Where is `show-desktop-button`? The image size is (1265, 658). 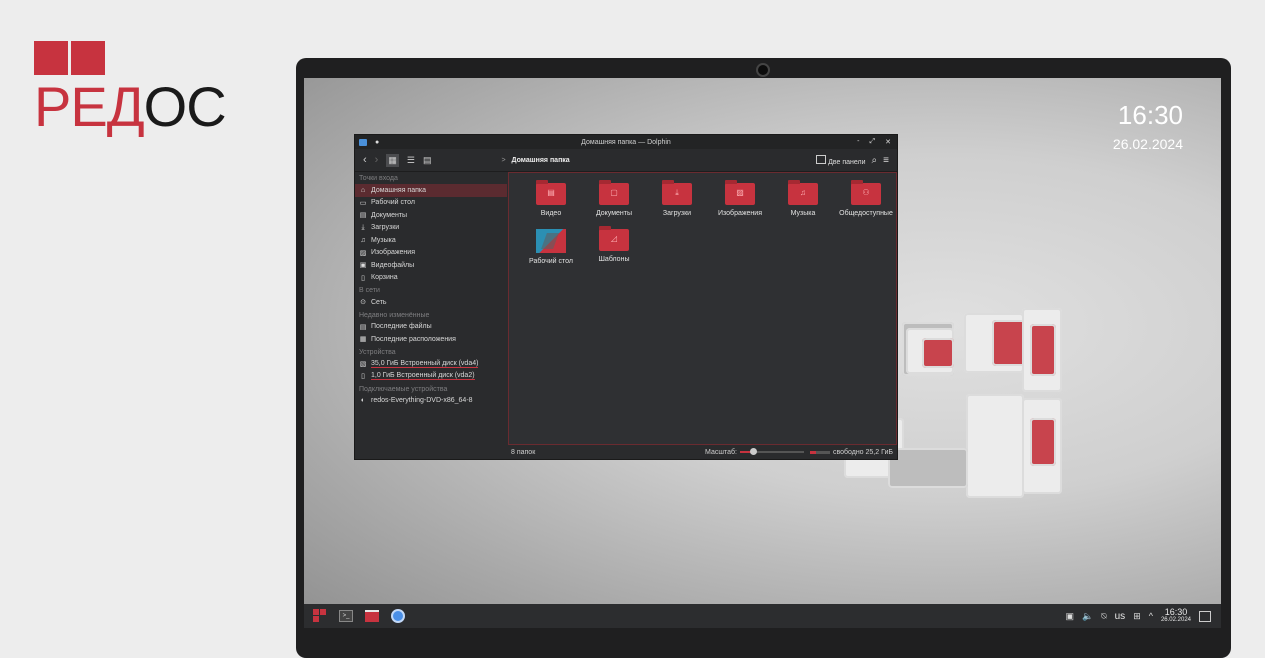 show-desktop-button is located at coordinates (1205, 616).